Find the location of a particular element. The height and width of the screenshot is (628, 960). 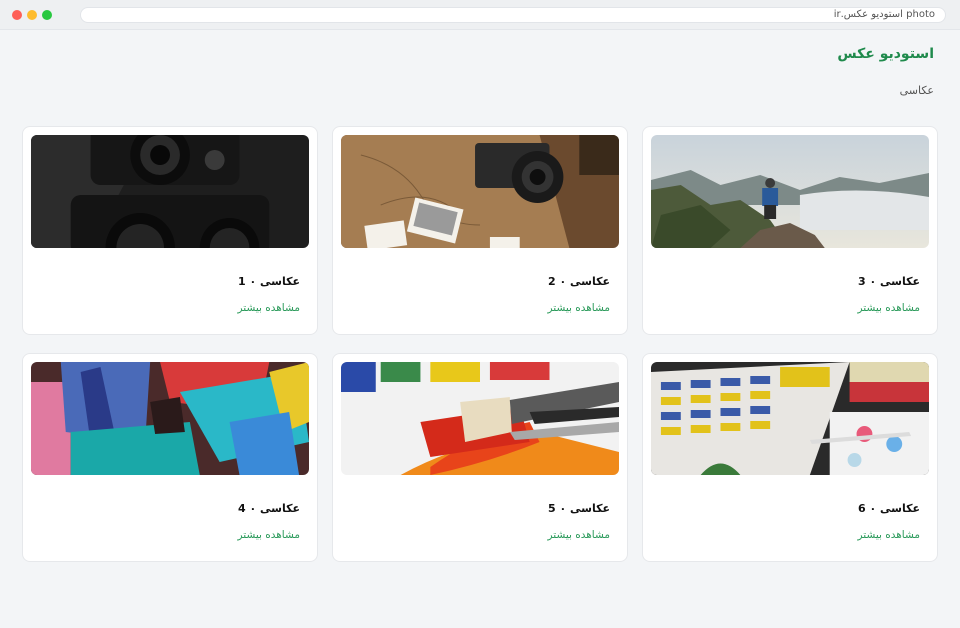

card-title: عکاسی ۰ 1 is located at coordinates (268, 281).